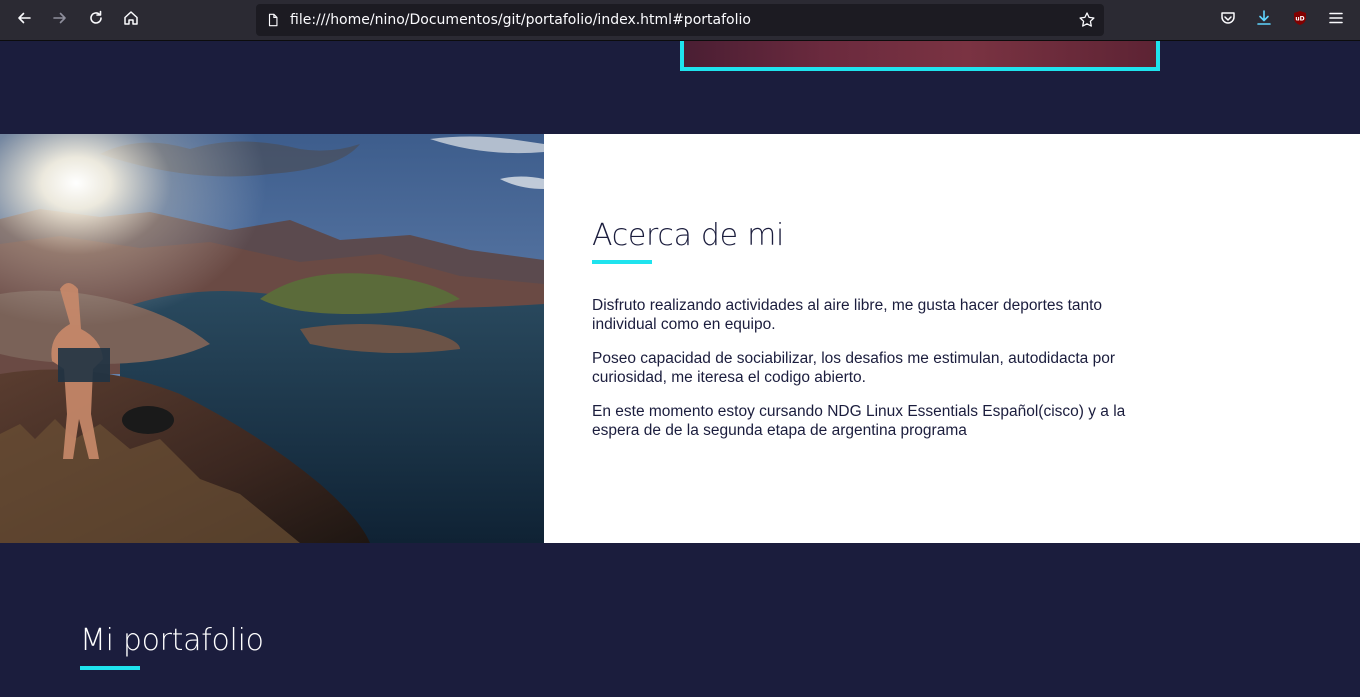 The height and width of the screenshot is (697, 1360). I want to click on page-icon, so click(273, 20).